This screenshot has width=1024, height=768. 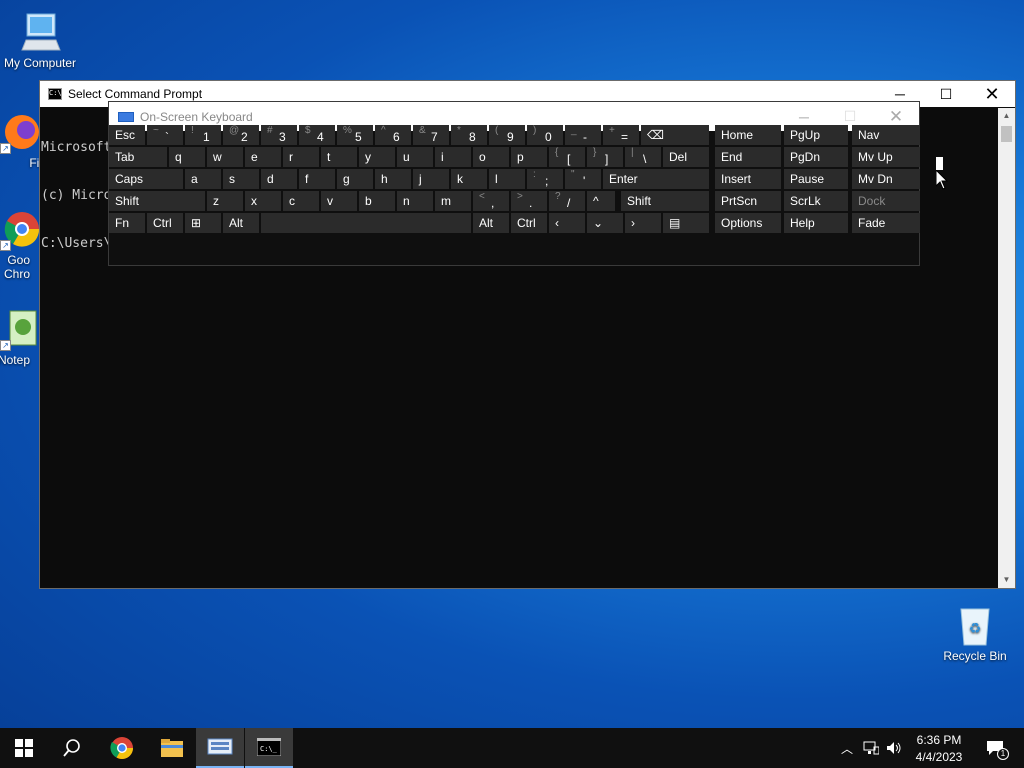 I want to click on key-fade: Fade, so click(x=886, y=223).